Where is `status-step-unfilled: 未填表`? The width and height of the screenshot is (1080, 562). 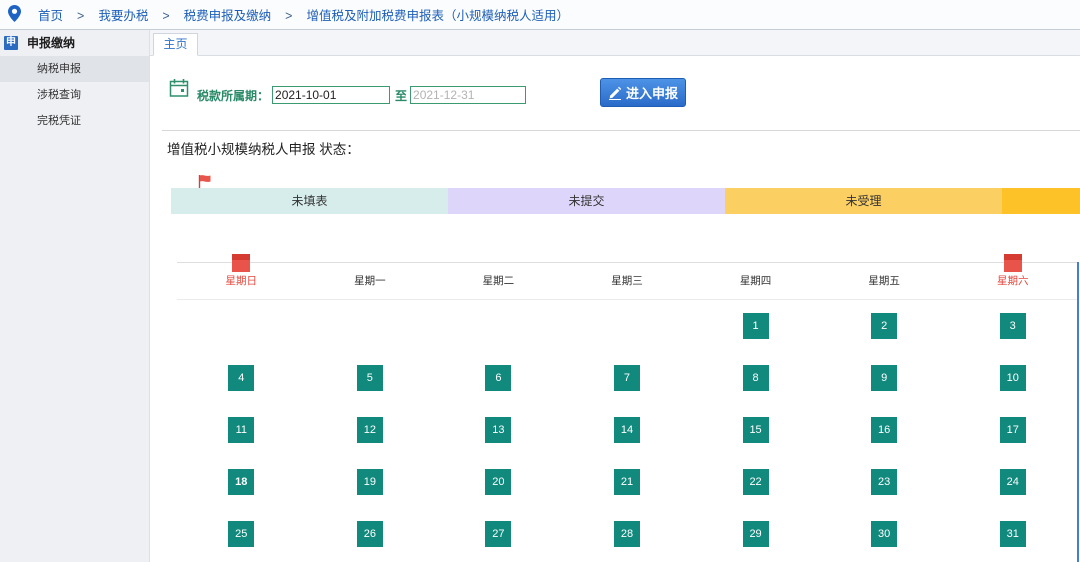 status-step-unfilled: 未填表 is located at coordinates (309, 201).